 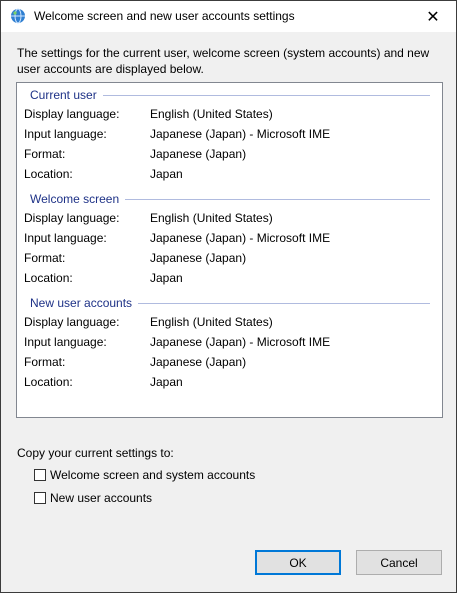 I want to click on group-label: Current user, so click(x=63, y=95).